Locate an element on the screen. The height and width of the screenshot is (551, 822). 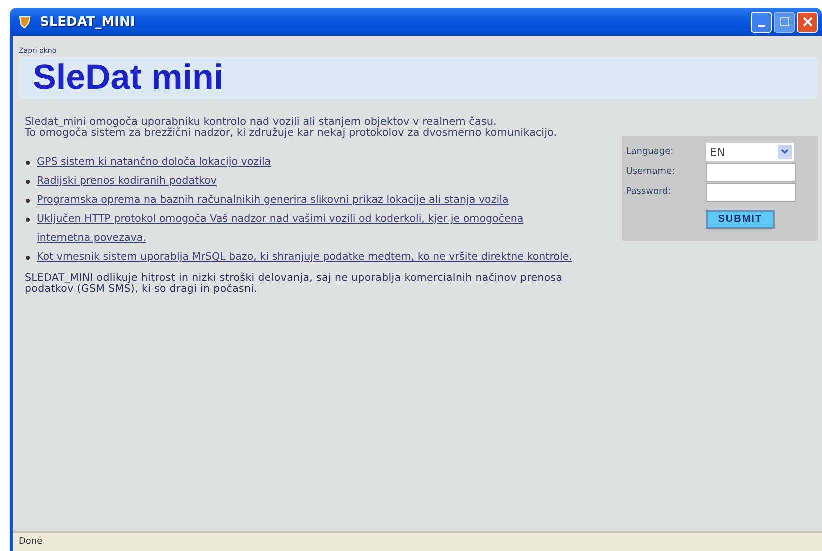
username-label: Username: is located at coordinates (651, 172).